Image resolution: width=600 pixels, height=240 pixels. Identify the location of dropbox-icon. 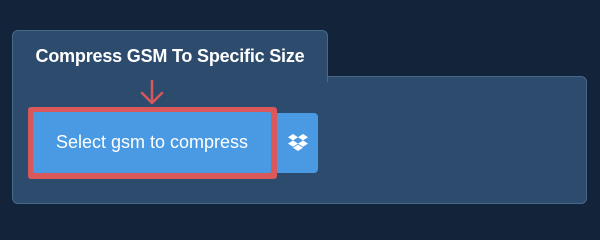
(297, 142).